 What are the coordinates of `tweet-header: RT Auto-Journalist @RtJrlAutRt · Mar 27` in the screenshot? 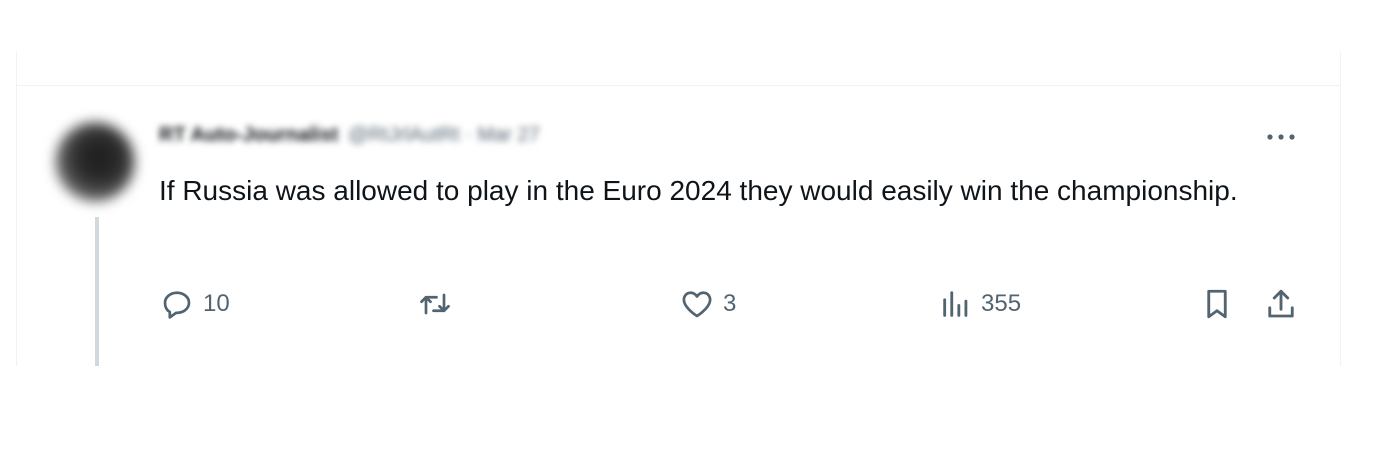 It's located at (349, 135).